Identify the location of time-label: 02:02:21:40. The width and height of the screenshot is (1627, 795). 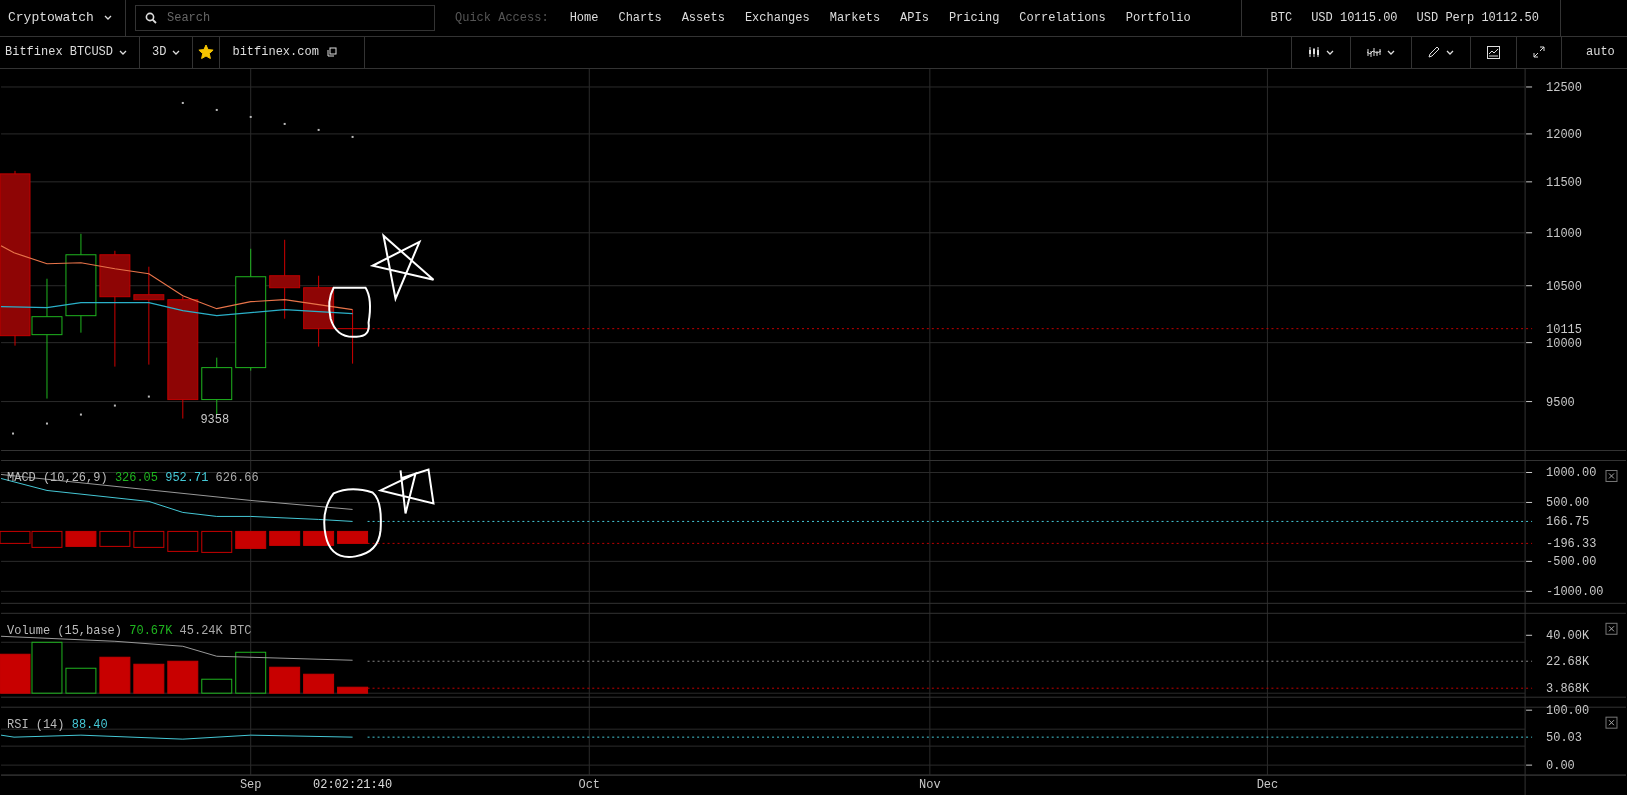
(353, 785).